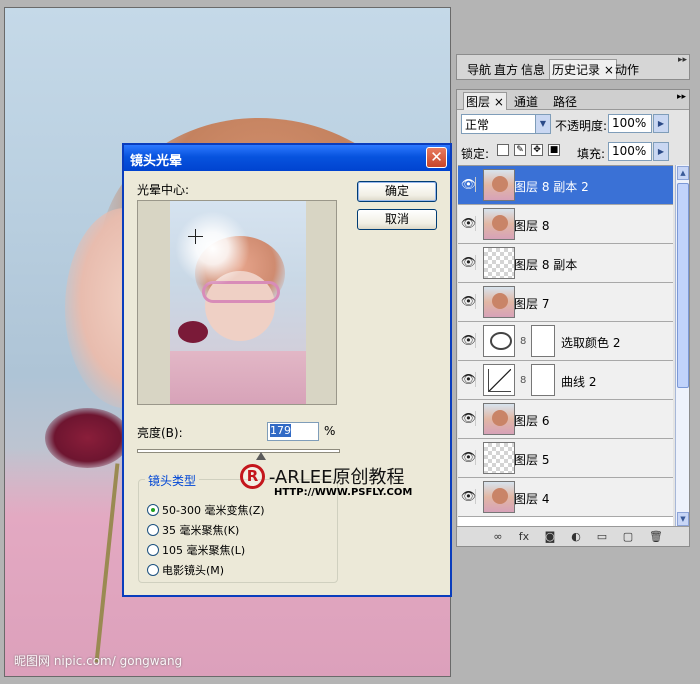  I want to click on lens-option-label: 35 毫米聚焦(K), so click(201, 530).